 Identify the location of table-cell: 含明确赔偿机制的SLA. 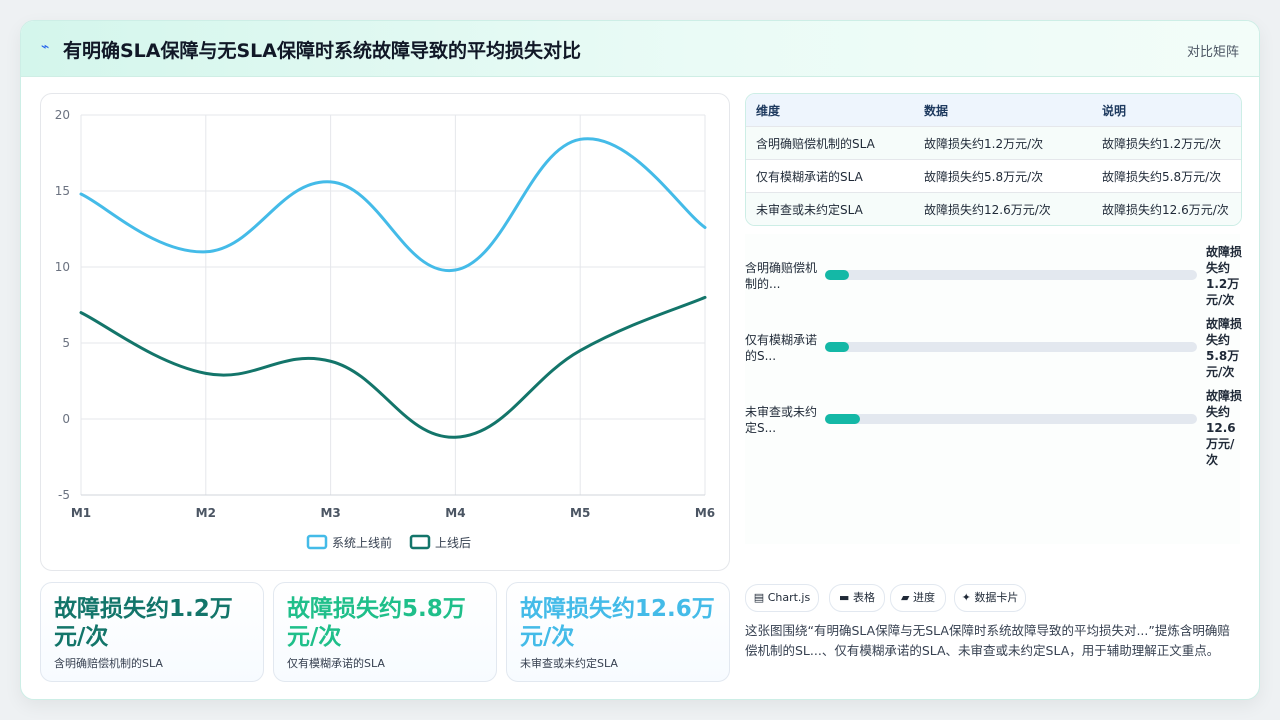
(830, 143).